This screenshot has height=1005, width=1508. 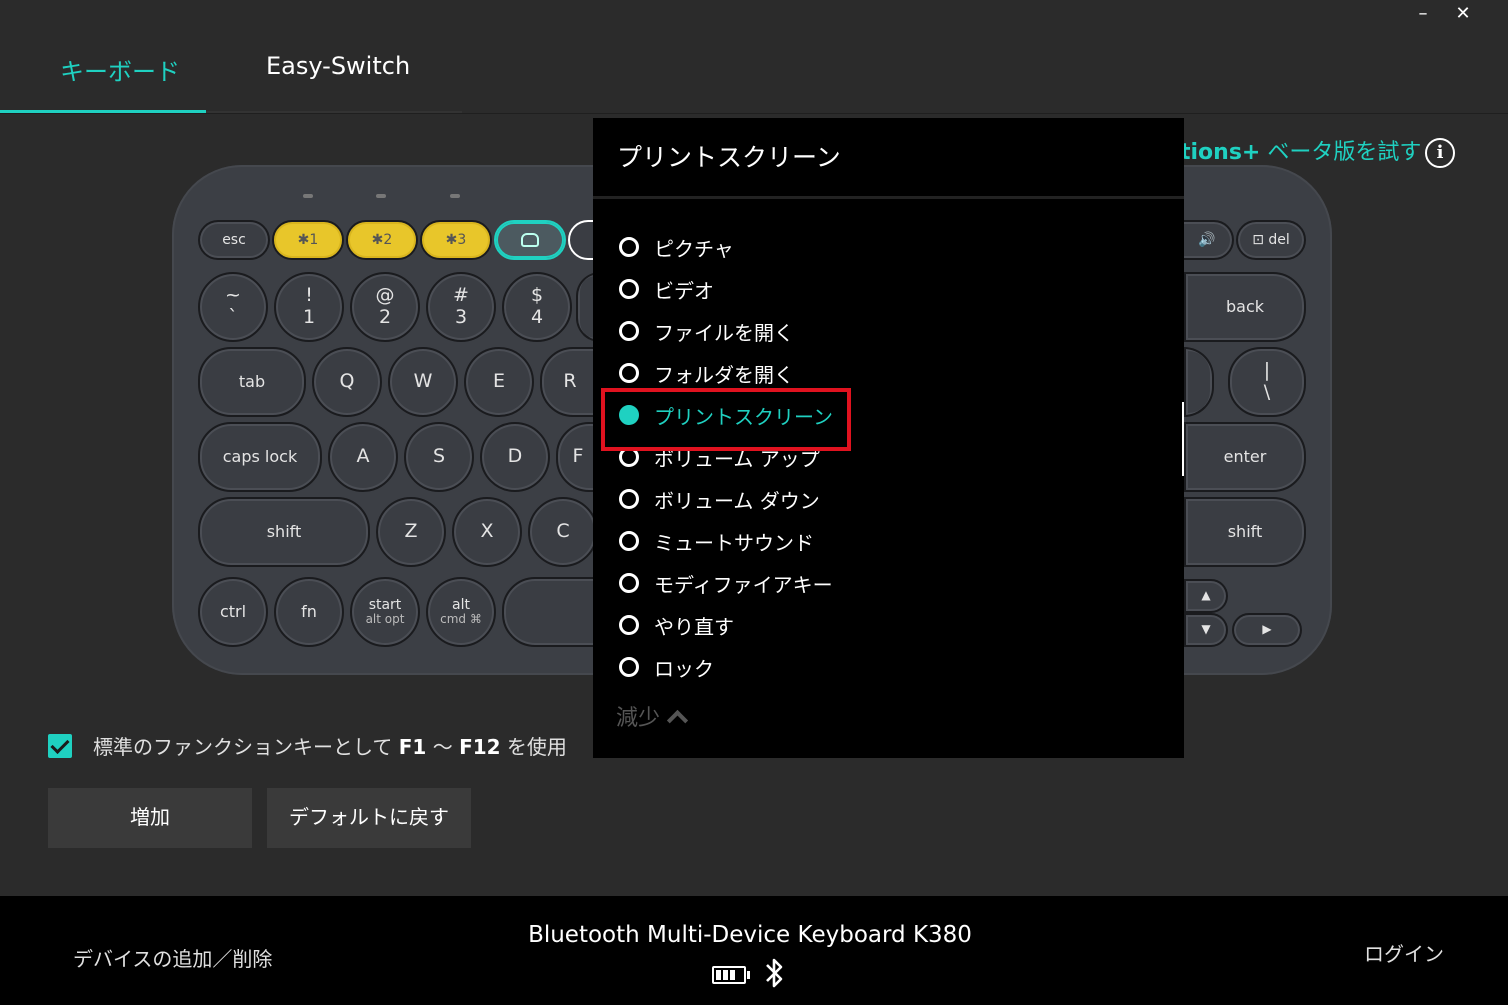 I want to click on battery-icon, so click(x=731, y=975).